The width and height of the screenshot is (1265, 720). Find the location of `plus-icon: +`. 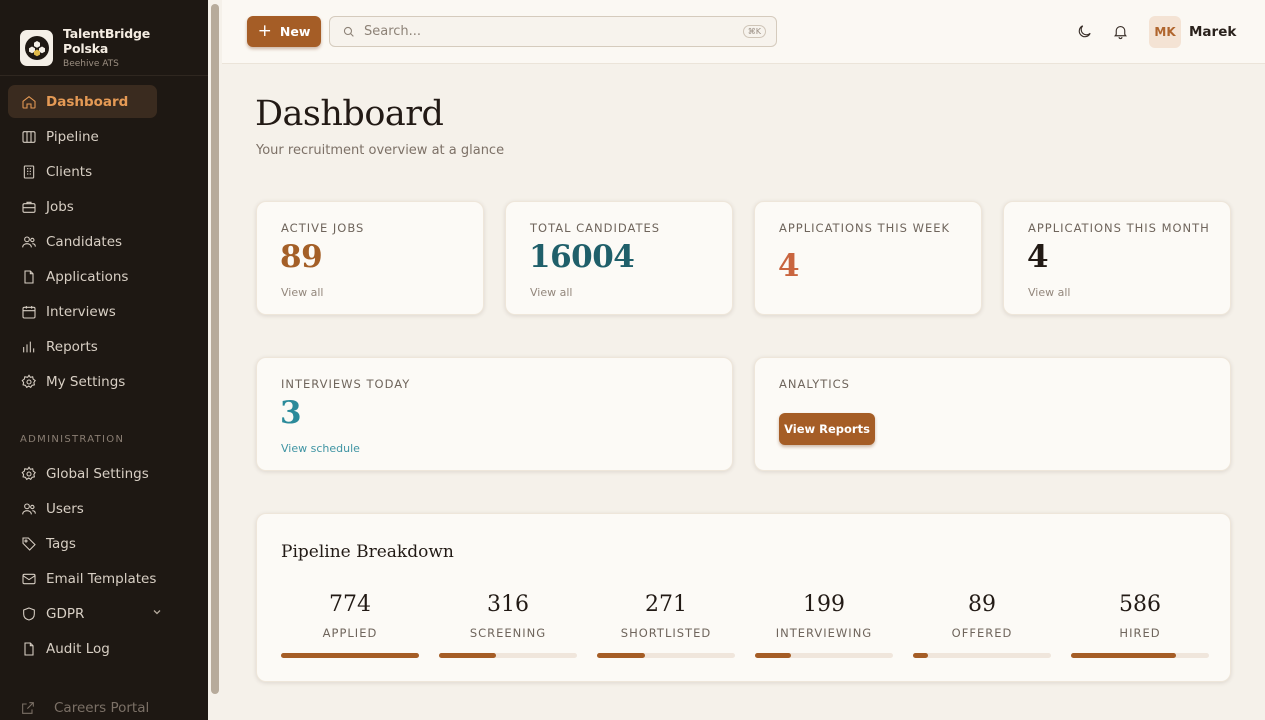

plus-icon: + is located at coordinates (264, 31).